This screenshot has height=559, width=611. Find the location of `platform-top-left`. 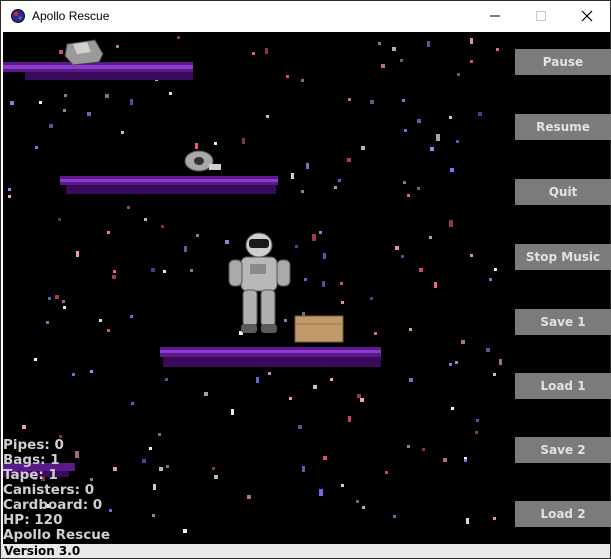

platform-top-left is located at coordinates (98, 71).